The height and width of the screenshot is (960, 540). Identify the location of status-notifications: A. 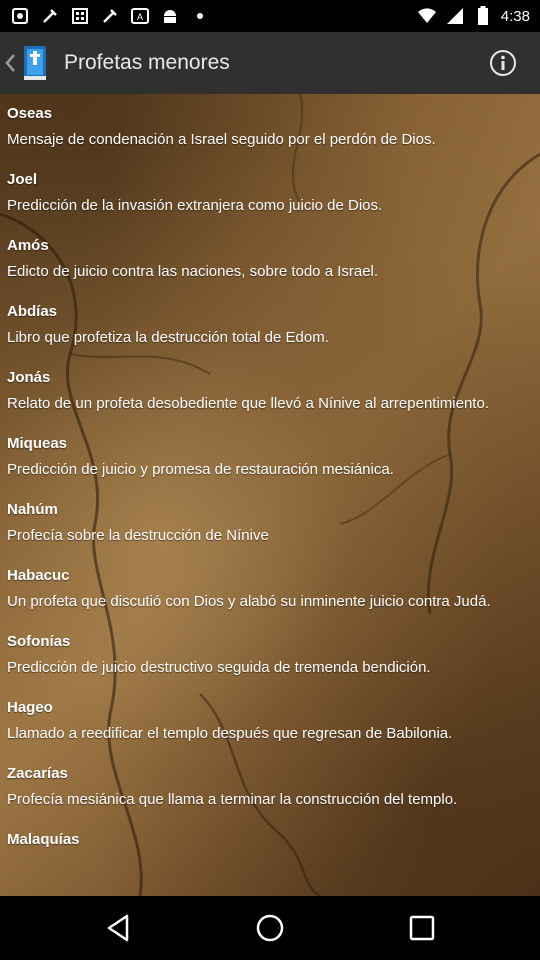
(110, 16).